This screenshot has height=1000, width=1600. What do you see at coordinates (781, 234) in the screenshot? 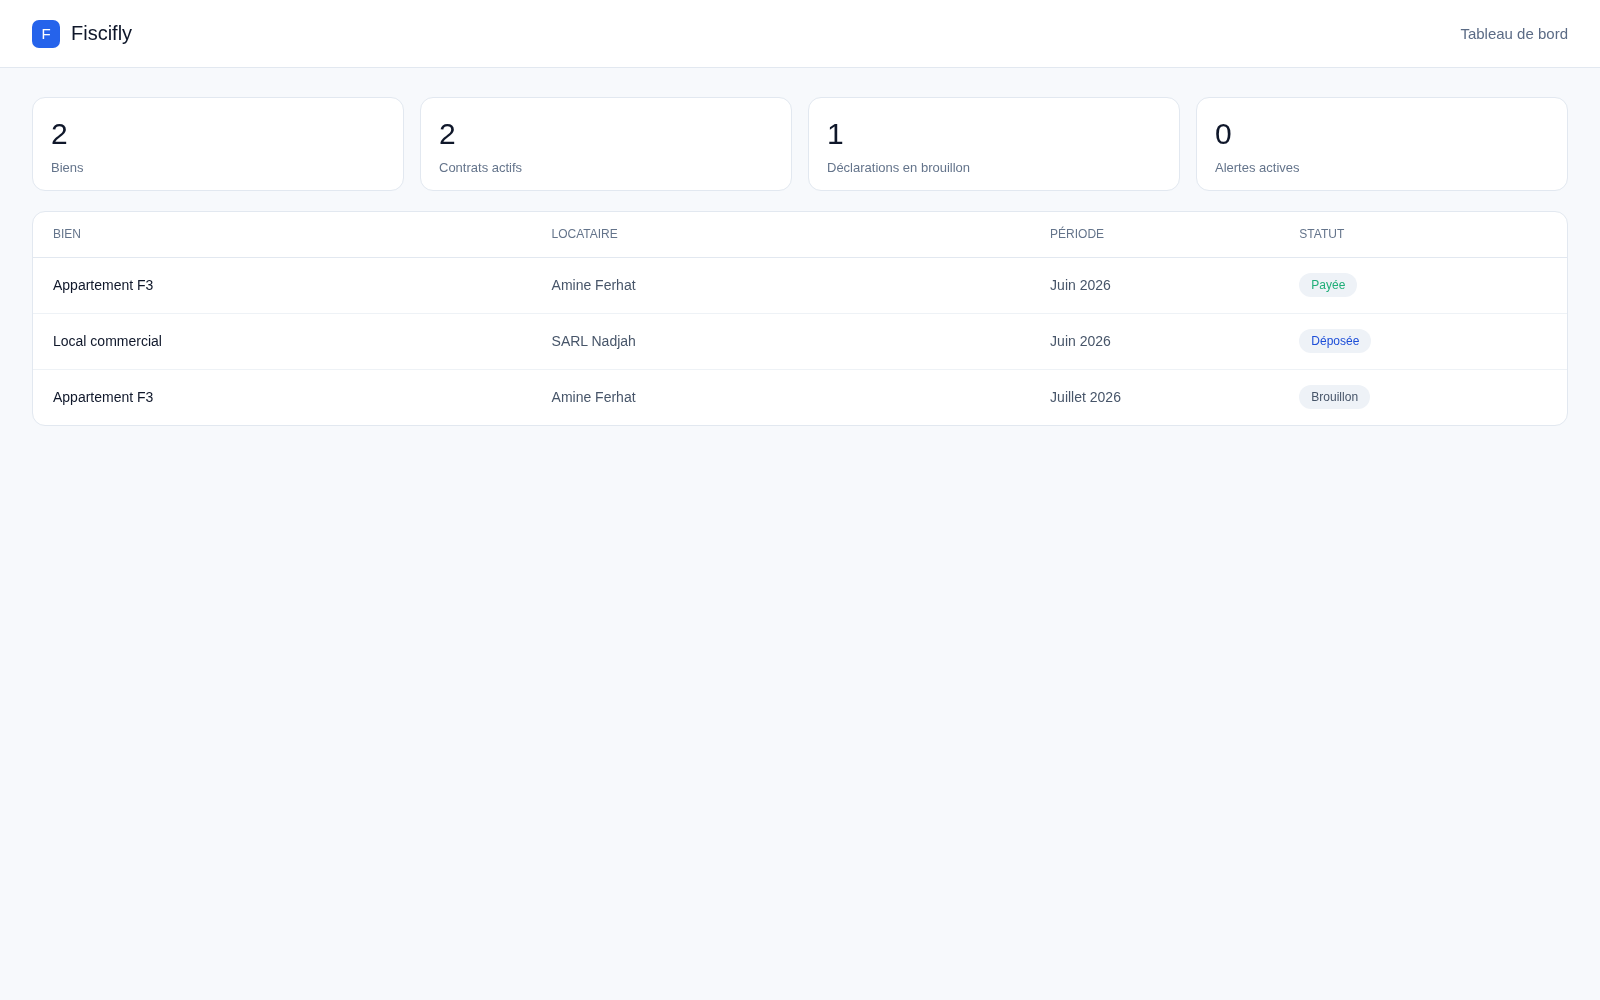
I see `column-header: LOCATAIRE` at bounding box center [781, 234].